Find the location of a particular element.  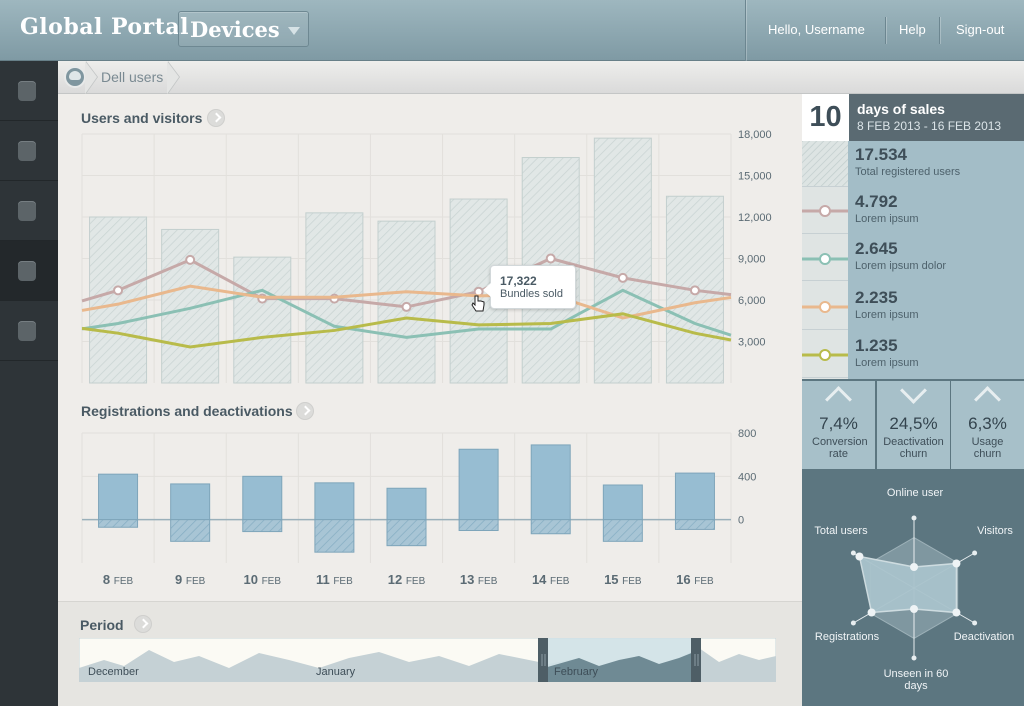

stat-usage-churn: 6,3% Usage churn is located at coordinates (987, 425).